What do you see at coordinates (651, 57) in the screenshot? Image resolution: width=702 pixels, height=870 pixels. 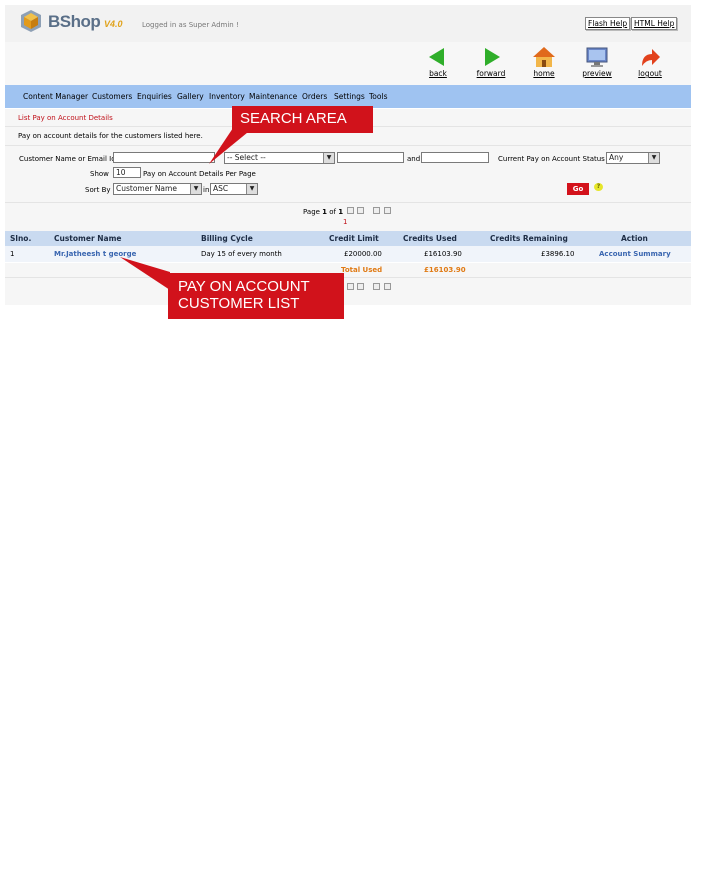 I see `logout-arrow-icon` at bounding box center [651, 57].